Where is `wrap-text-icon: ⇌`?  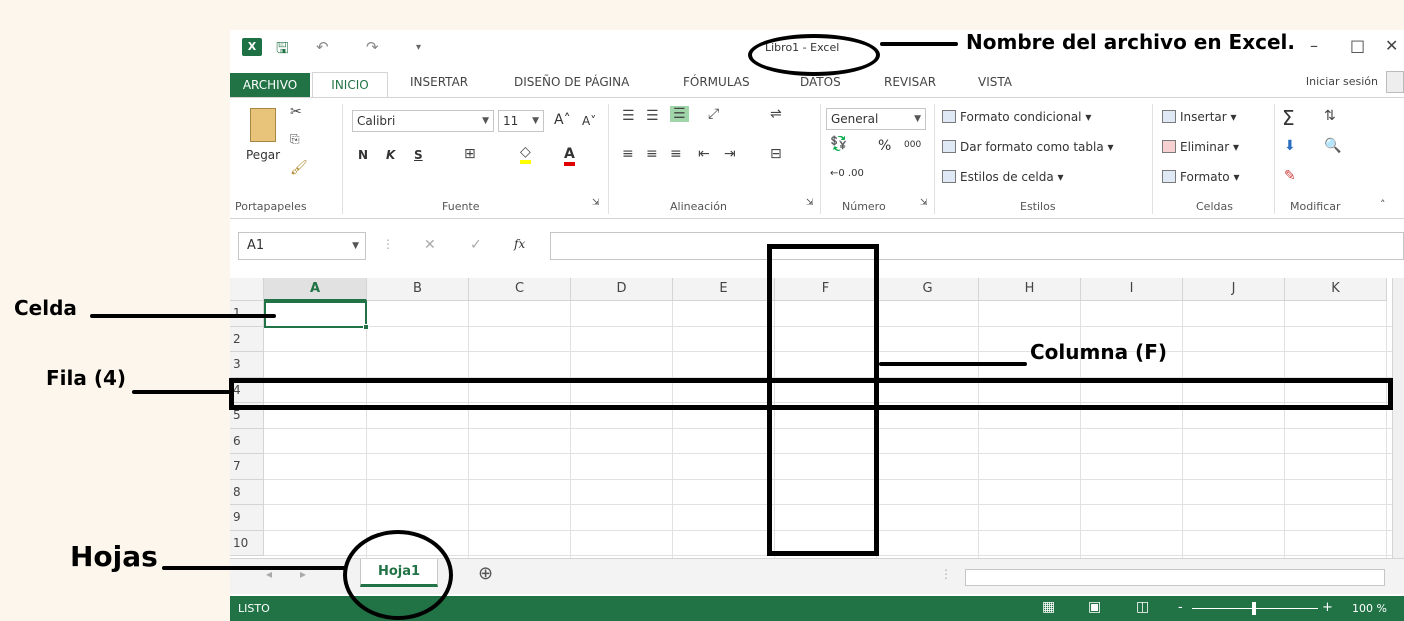 wrap-text-icon: ⇌ is located at coordinates (776, 114).